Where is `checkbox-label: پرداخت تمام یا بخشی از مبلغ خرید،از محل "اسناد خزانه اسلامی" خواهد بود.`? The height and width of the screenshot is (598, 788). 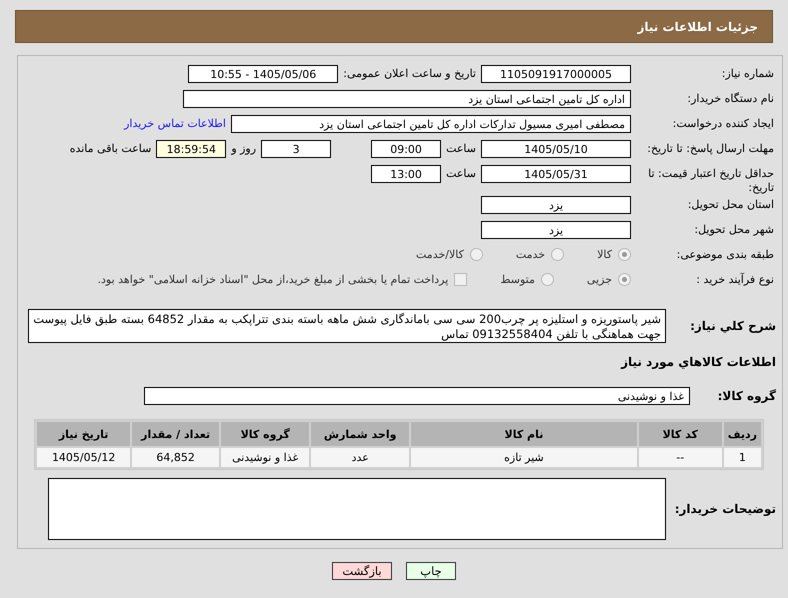
checkbox-label: پرداخت تمام یا بخشی از مبلغ خرید،از محل "اسناد خزانه اسلامی" خواهد بود. is located at coordinates (273, 279).